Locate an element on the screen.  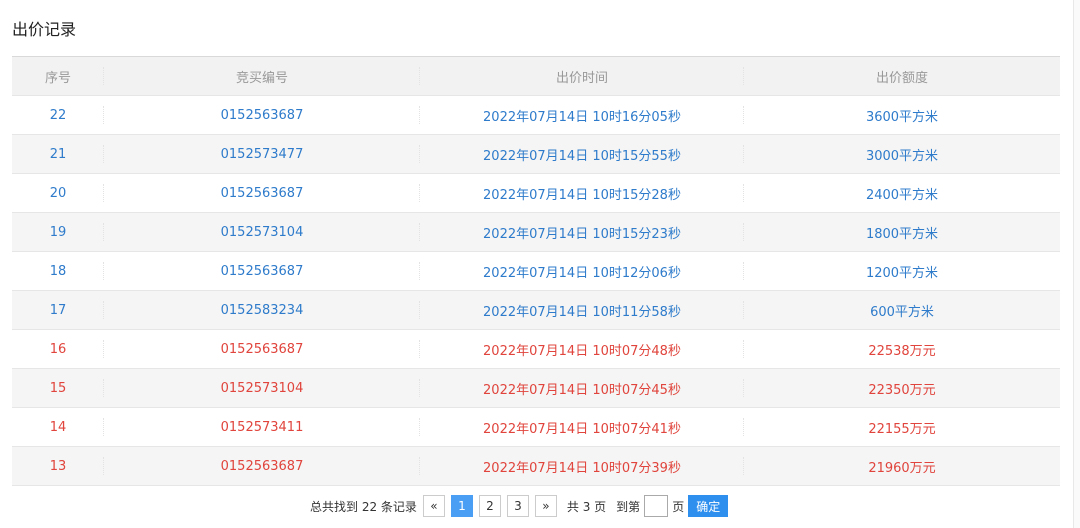
page-title: 出价记录 is located at coordinates (44, 29).